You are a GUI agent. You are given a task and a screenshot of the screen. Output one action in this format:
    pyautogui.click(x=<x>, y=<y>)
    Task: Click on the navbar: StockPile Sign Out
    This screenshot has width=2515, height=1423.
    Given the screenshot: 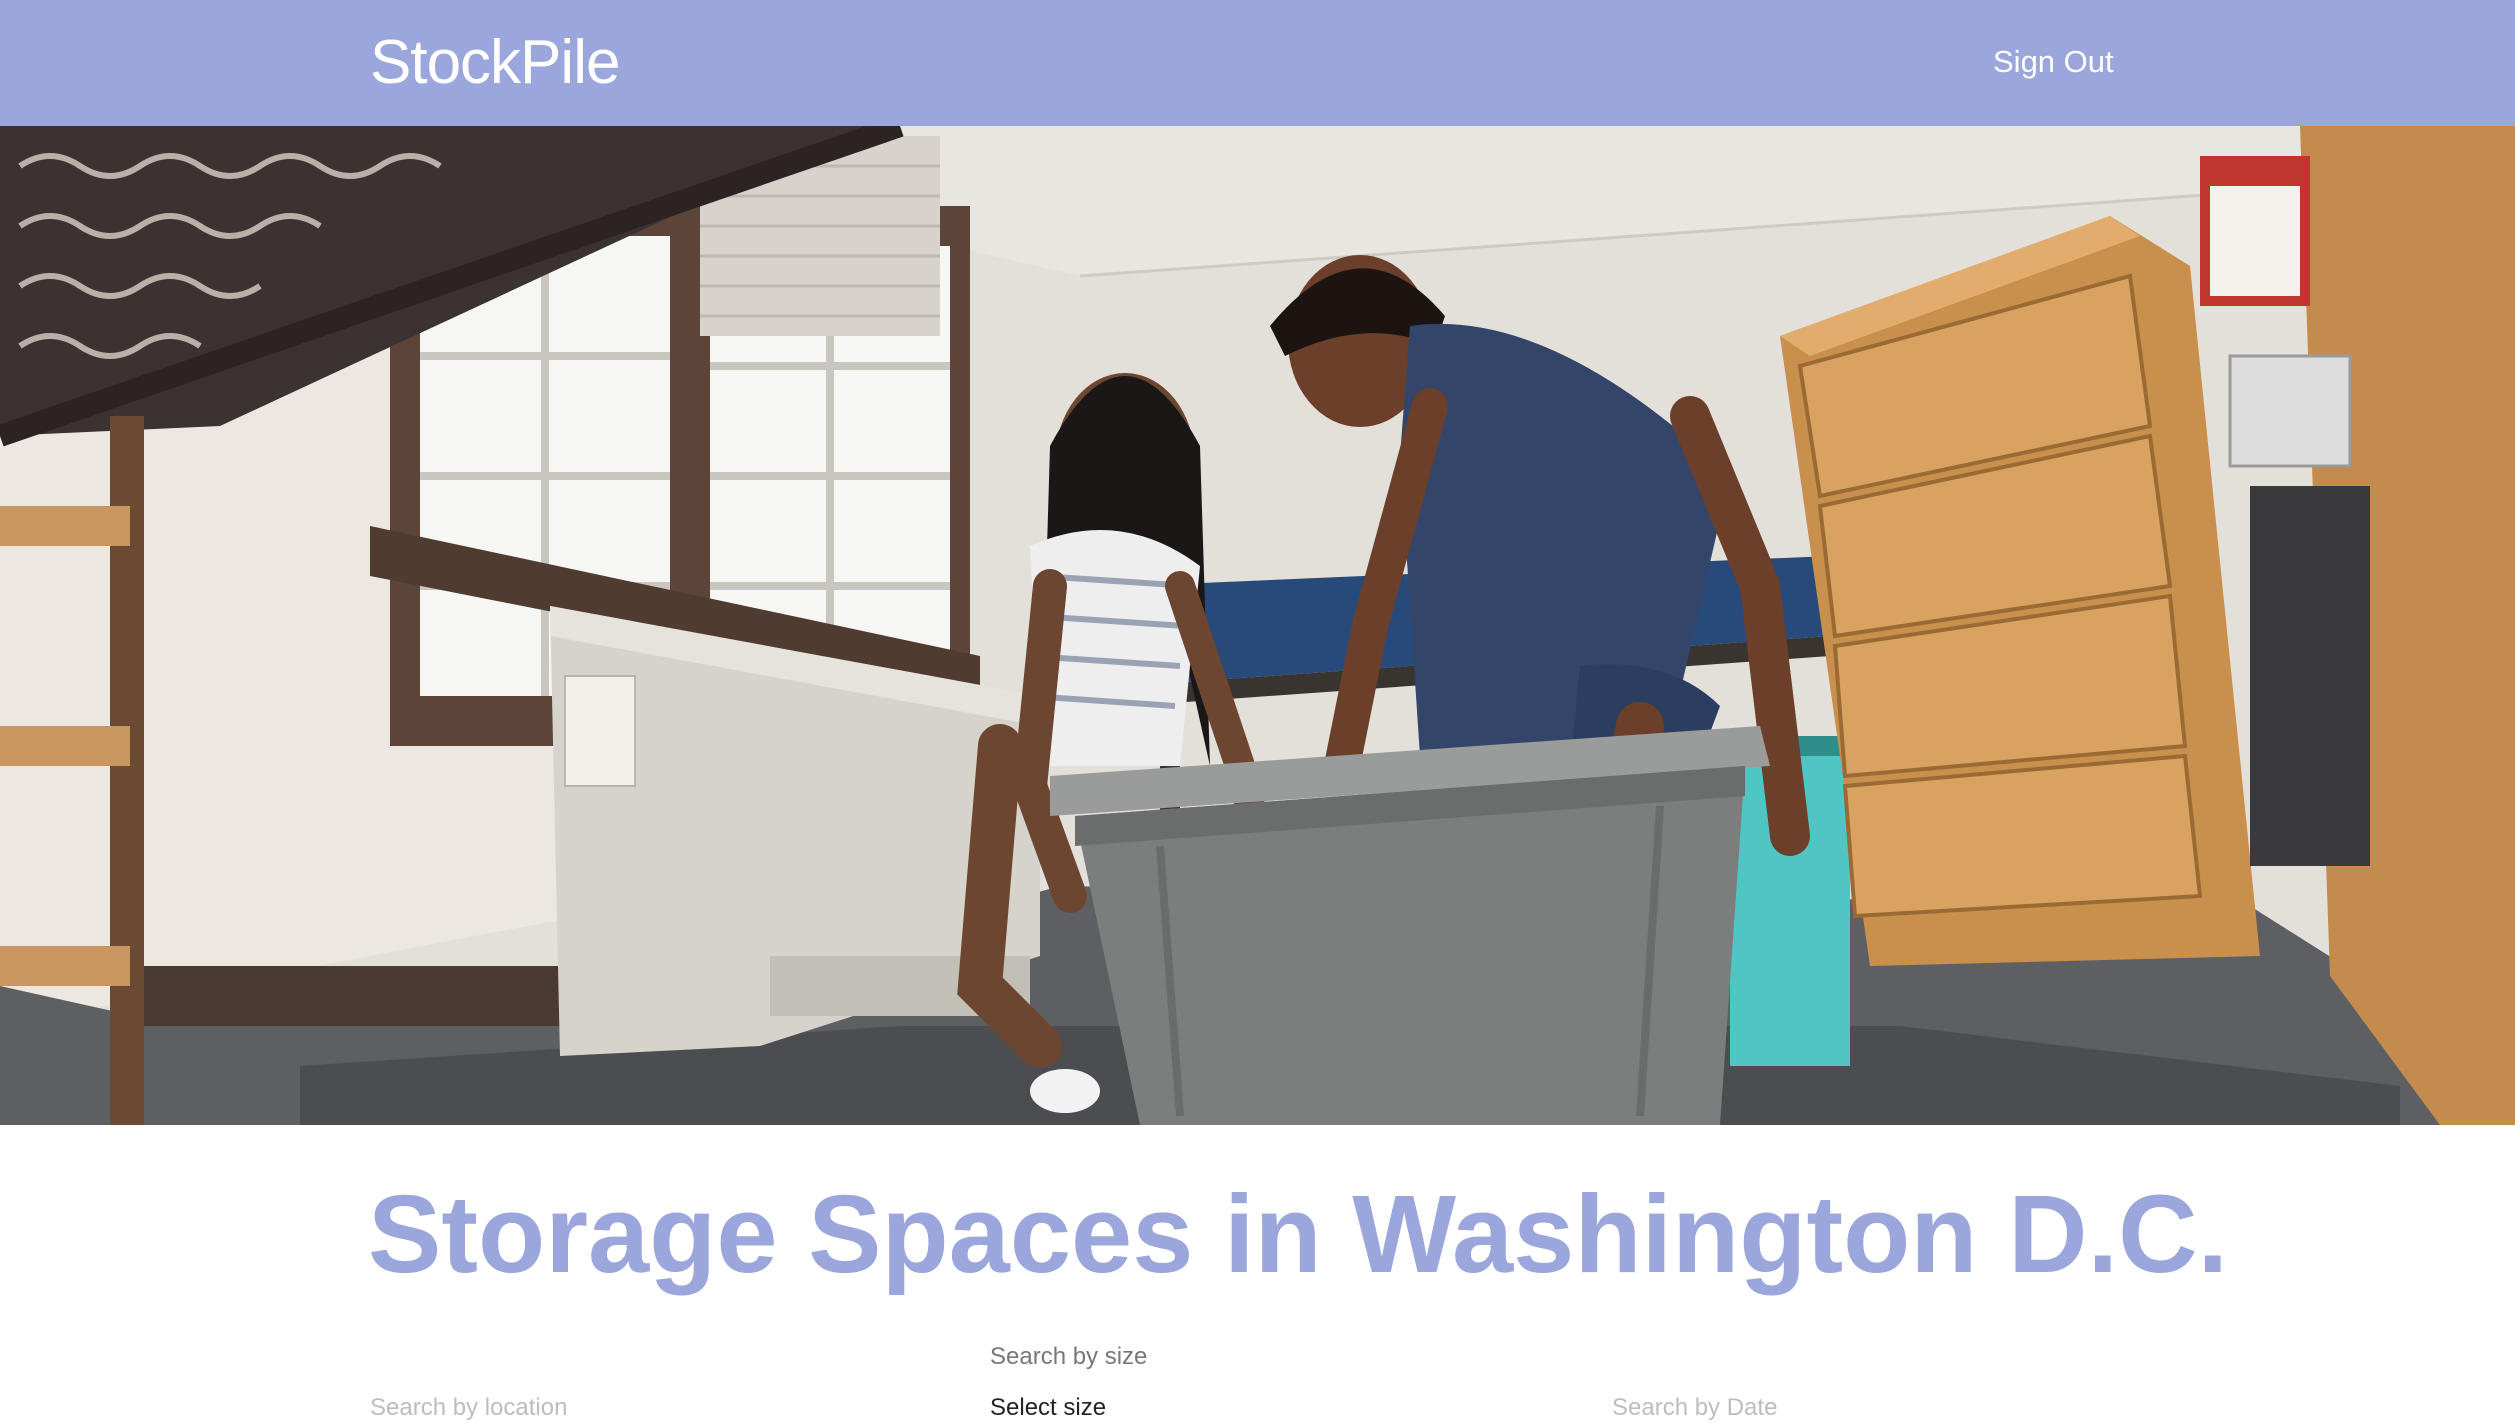 What is the action you would take?
    pyautogui.click(x=1257, y=63)
    